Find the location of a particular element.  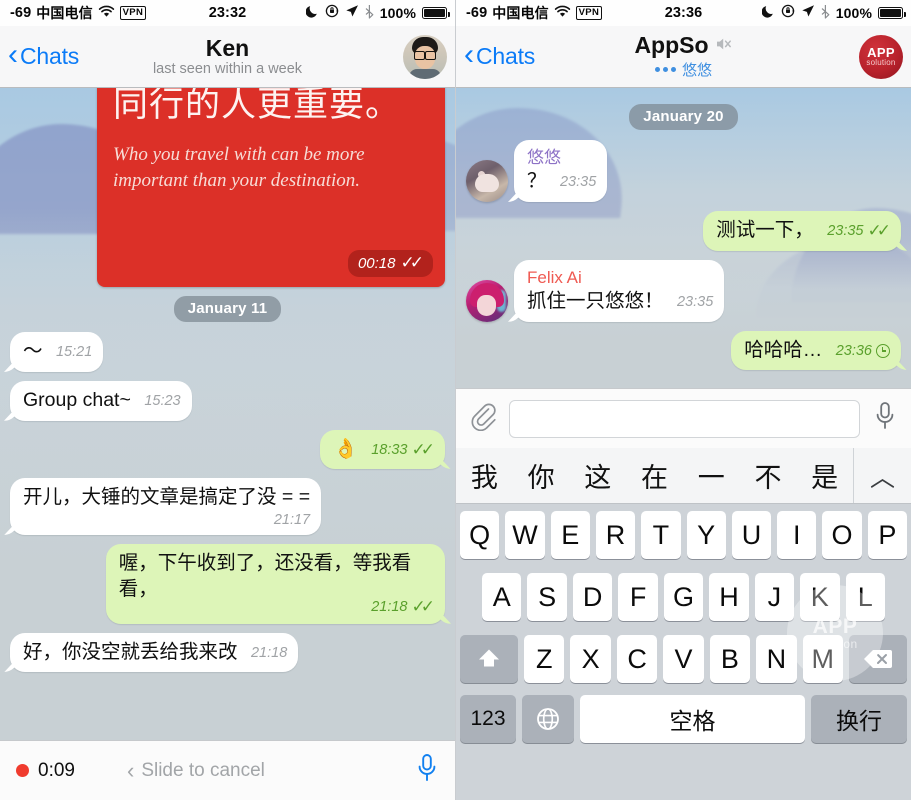

candidate-5: 不 is located at coordinates (768, 475).